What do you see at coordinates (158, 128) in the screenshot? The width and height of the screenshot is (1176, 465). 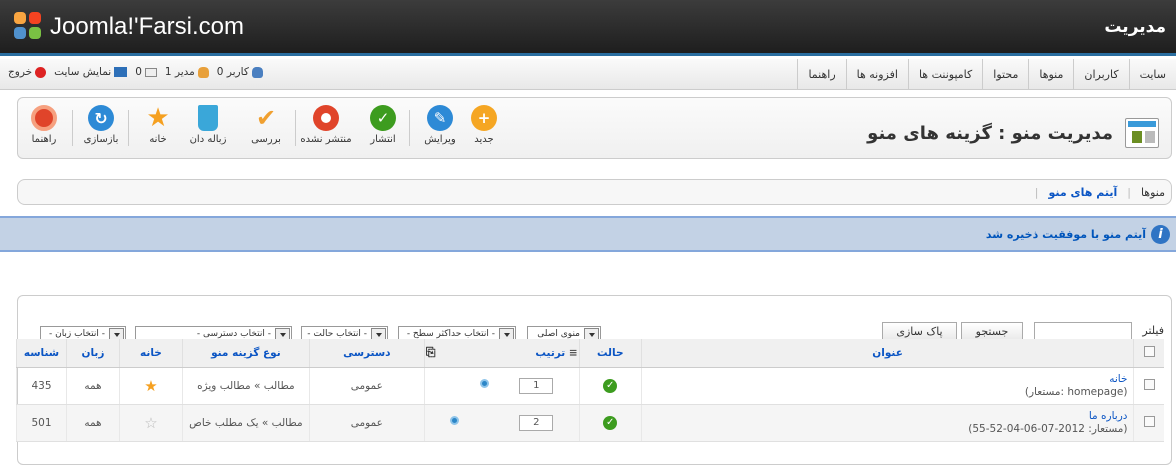 I see `home-button: ★ خانه` at bounding box center [158, 128].